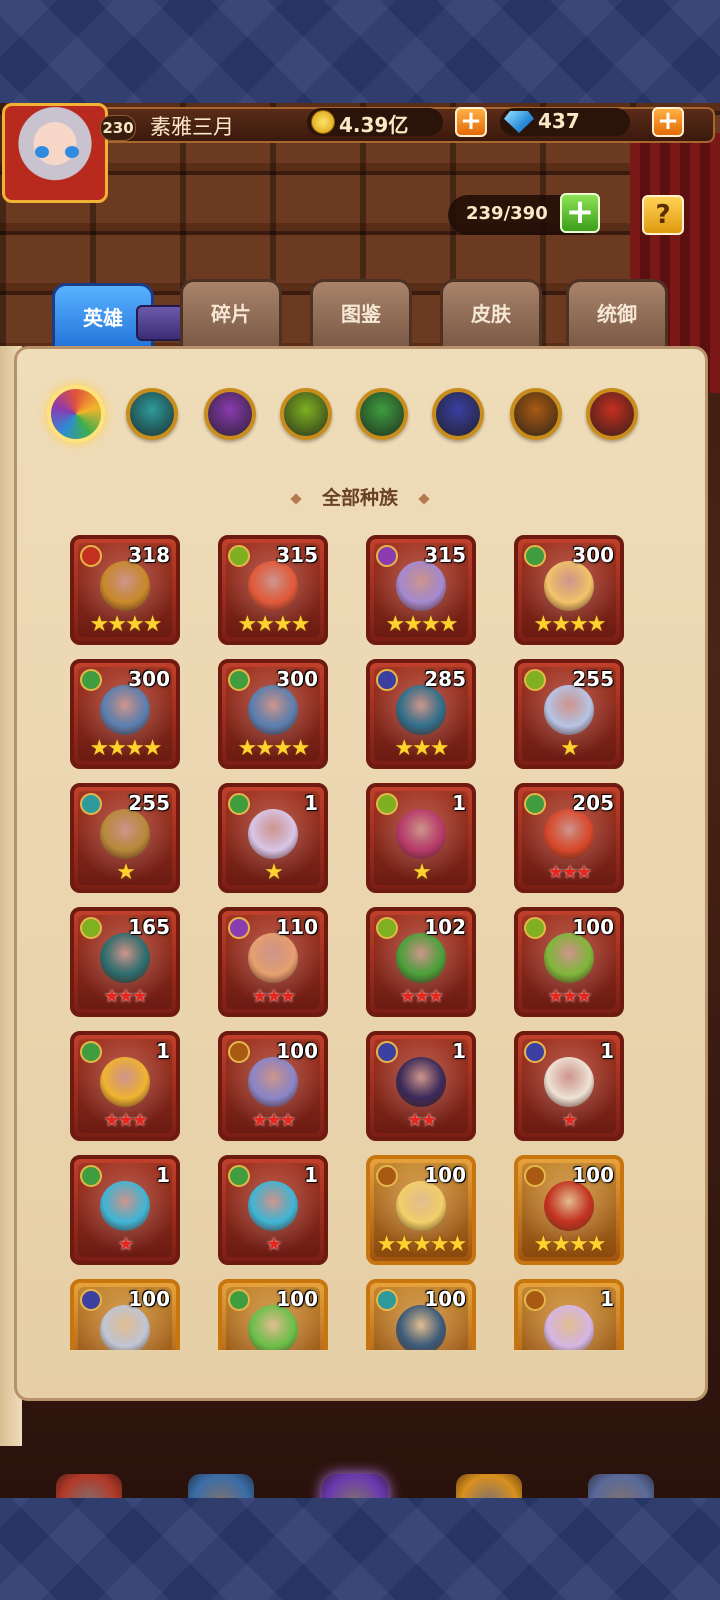  What do you see at coordinates (323, 122) in the screenshot?
I see `coin-icon` at bounding box center [323, 122].